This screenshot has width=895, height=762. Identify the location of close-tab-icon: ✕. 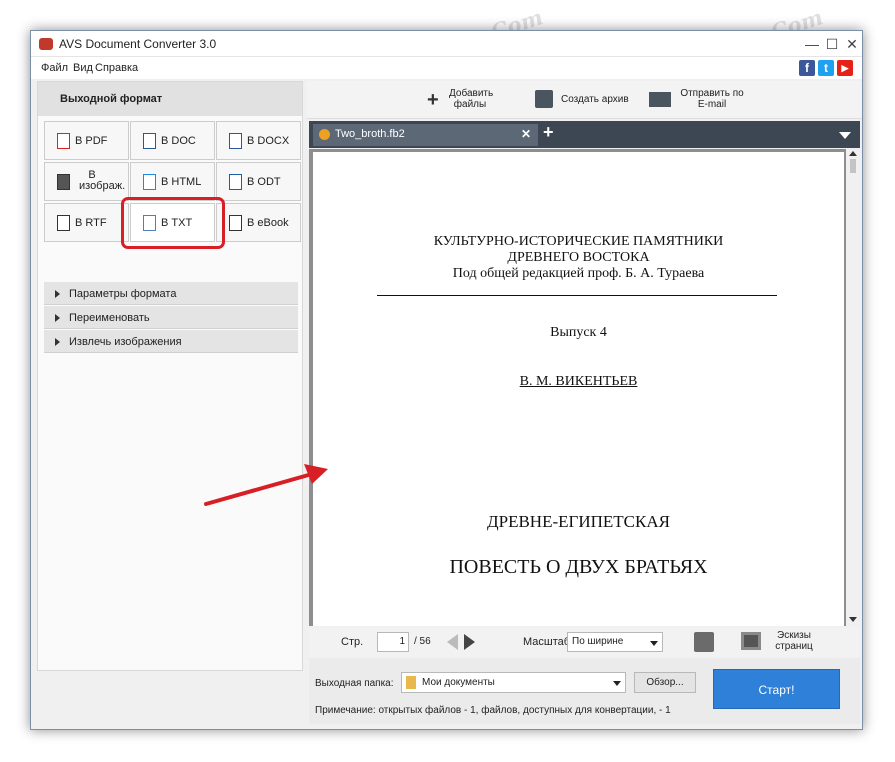
(526, 134).